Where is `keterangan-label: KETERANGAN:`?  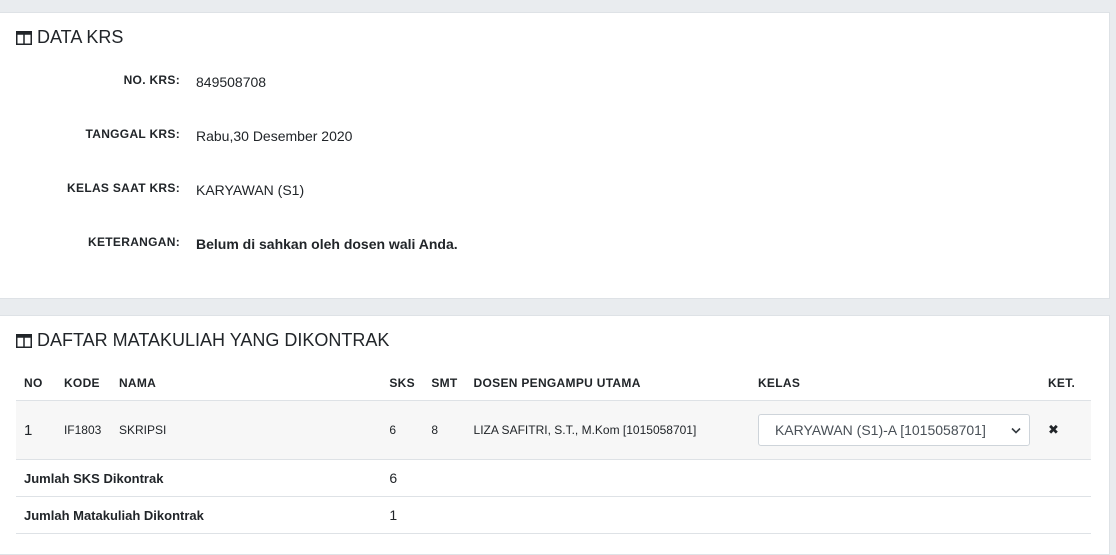
keterangan-label: KETERANGAN: is located at coordinates (134, 242).